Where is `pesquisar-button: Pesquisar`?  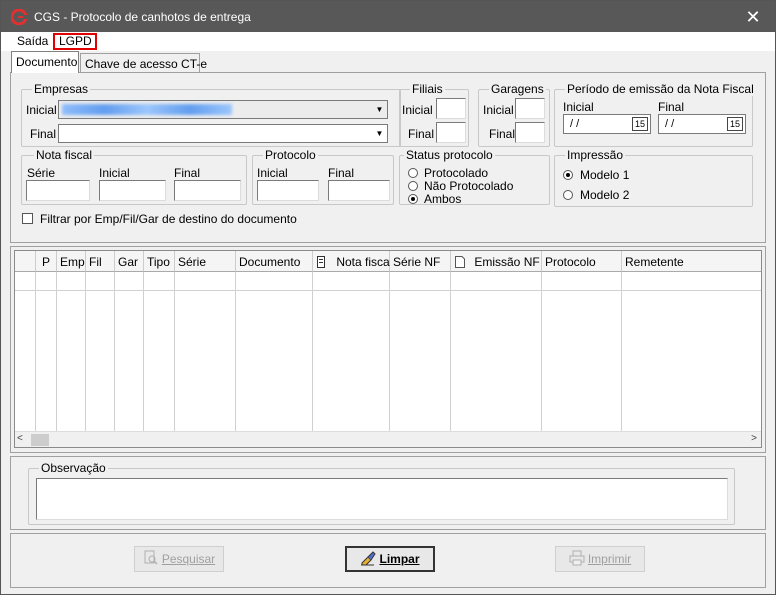
pesquisar-button: Pesquisar is located at coordinates (179, 559).